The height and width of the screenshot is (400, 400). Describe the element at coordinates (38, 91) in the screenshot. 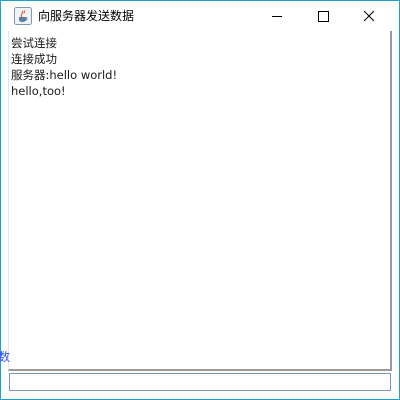

I see `message-line: hello,too!` at that location.